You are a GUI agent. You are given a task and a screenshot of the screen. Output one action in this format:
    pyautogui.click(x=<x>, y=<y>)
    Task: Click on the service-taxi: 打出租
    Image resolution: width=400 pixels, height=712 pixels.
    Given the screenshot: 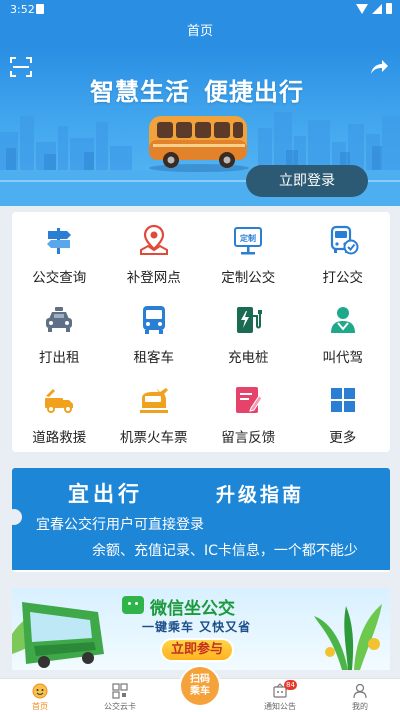 What is the action you would take?
    pyautogui.click(x=59, y=332)
    